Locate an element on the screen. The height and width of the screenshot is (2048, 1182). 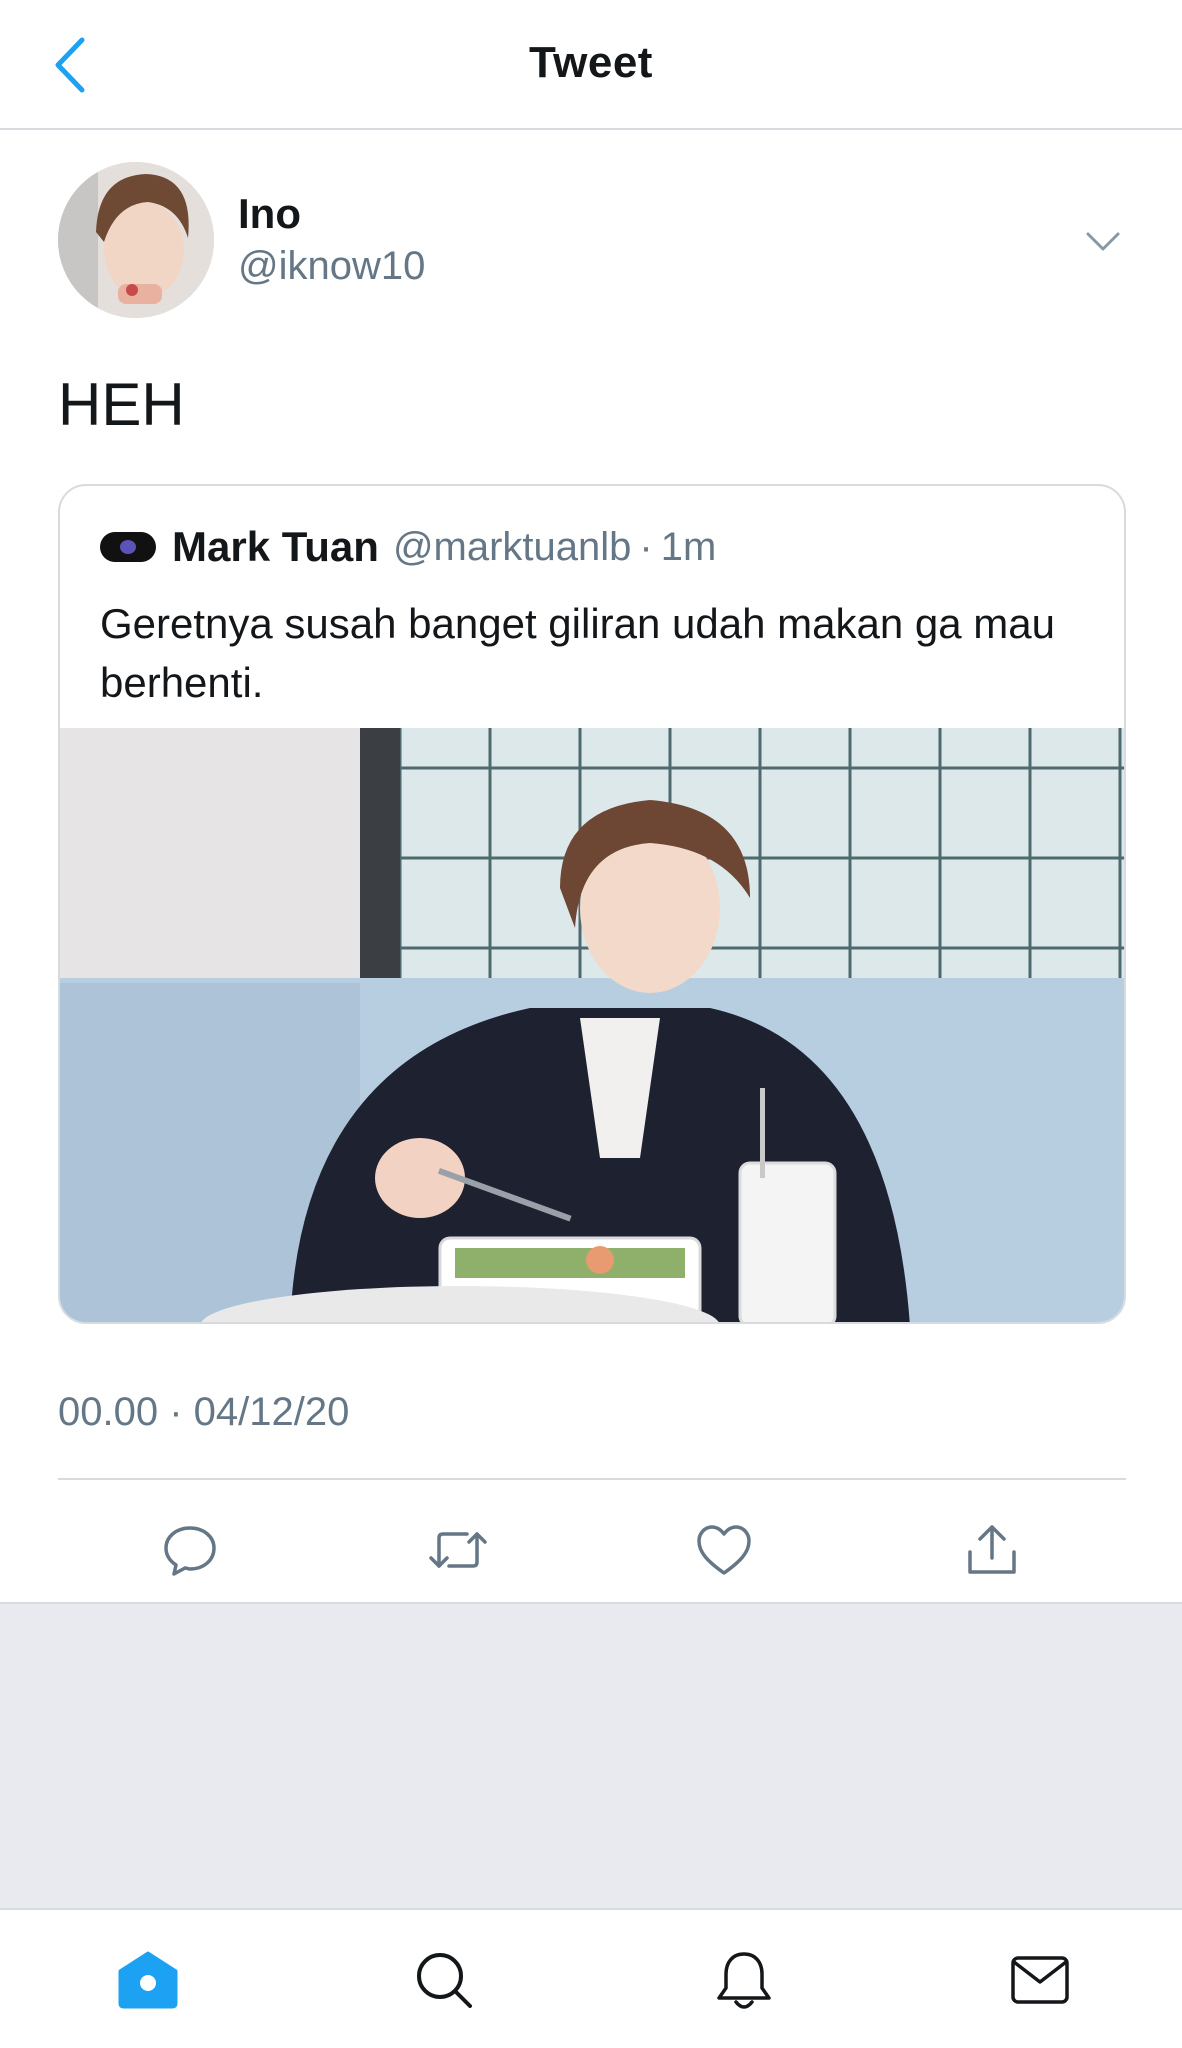
avatar-photo is located at coordinates (136, 240).